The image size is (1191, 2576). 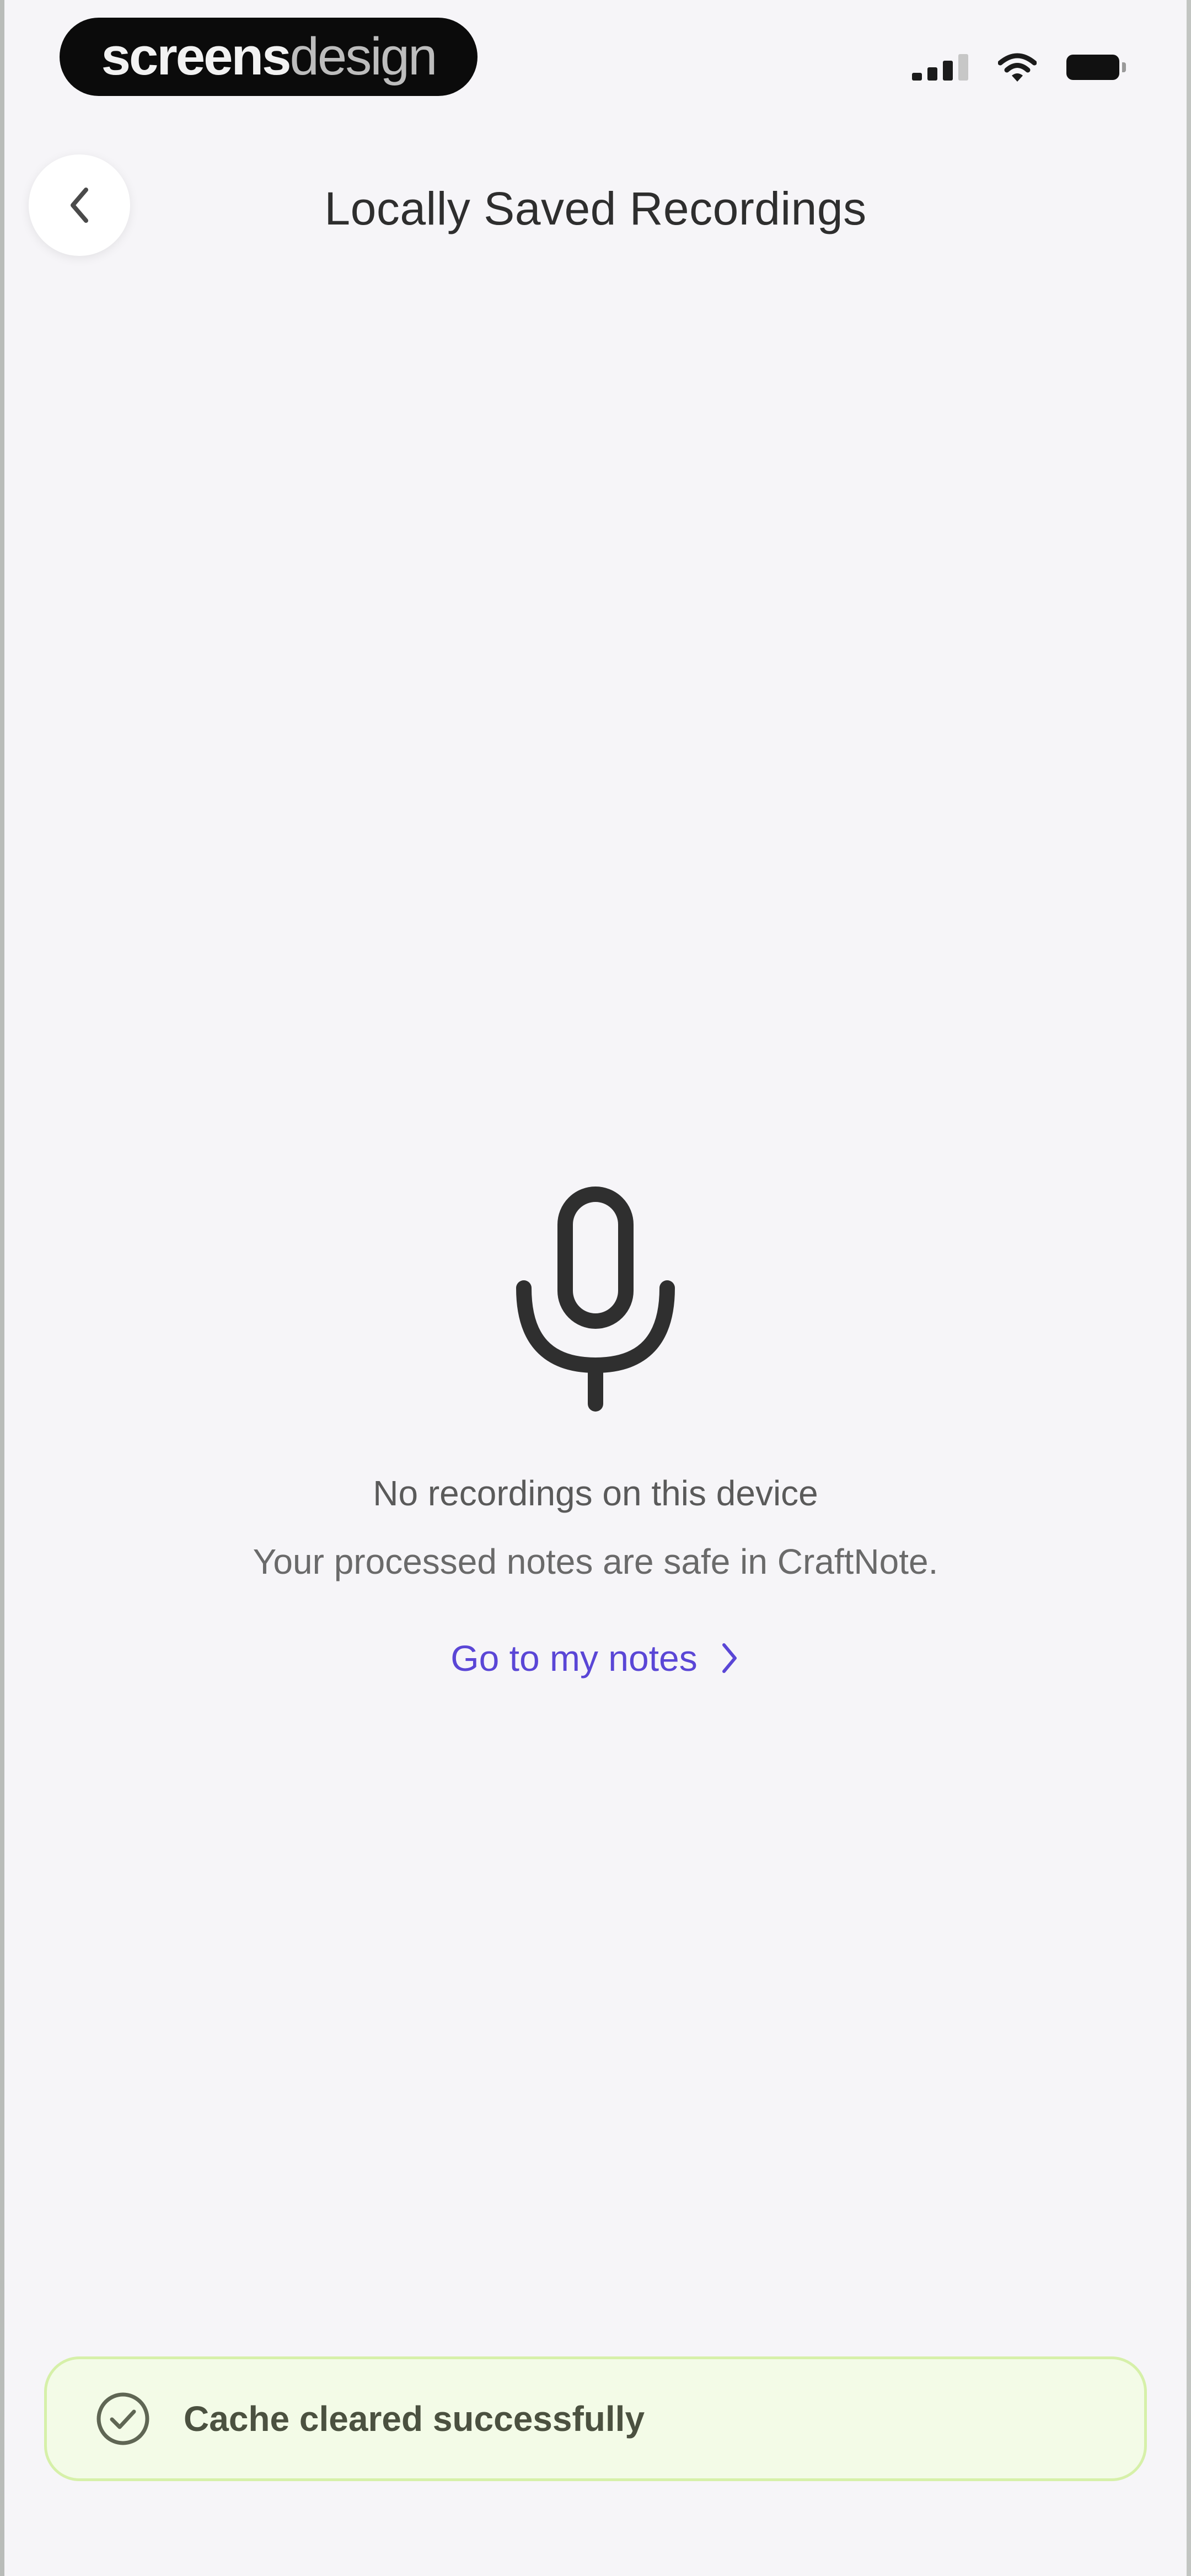 I want to click on brand-watermark: screens design, so click(x=269, y=57).